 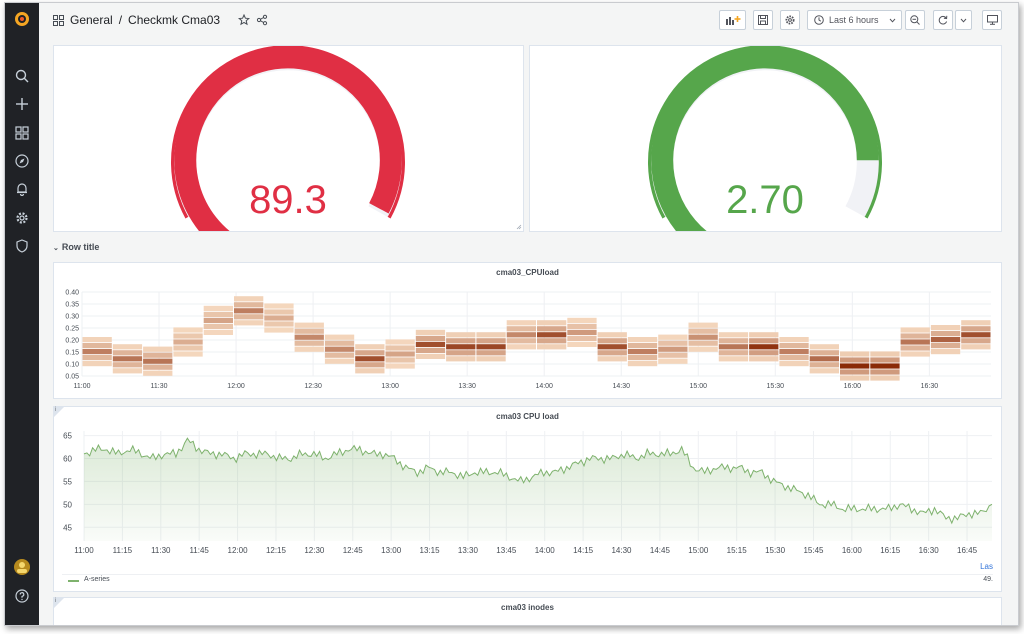 What do you see at coordinates (963, 20) in the screenshot?
I see `refresh-interval-dropdown` at bounding box center [963, 20].